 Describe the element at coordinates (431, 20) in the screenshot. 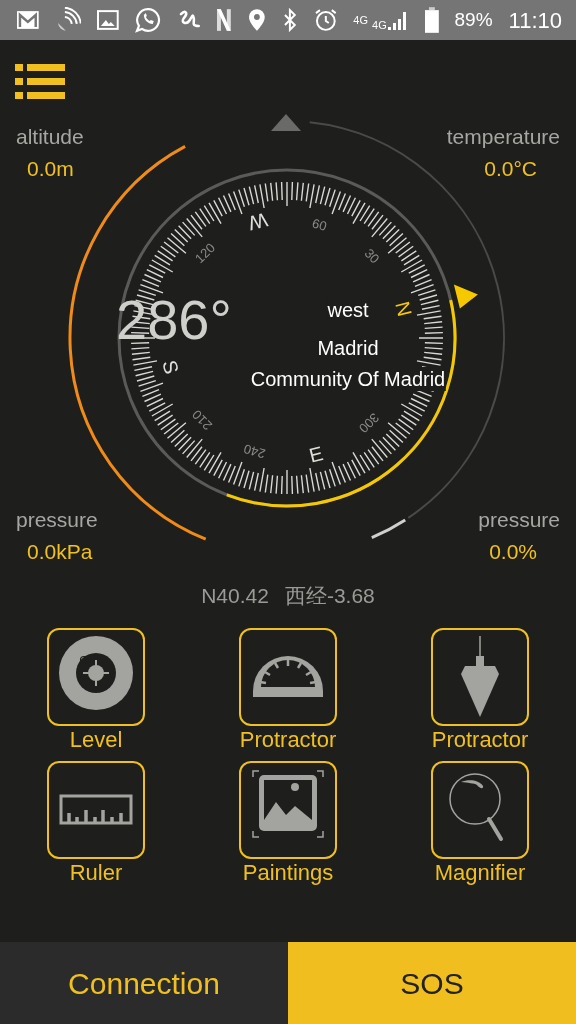

I see `battery-icon` at that location.